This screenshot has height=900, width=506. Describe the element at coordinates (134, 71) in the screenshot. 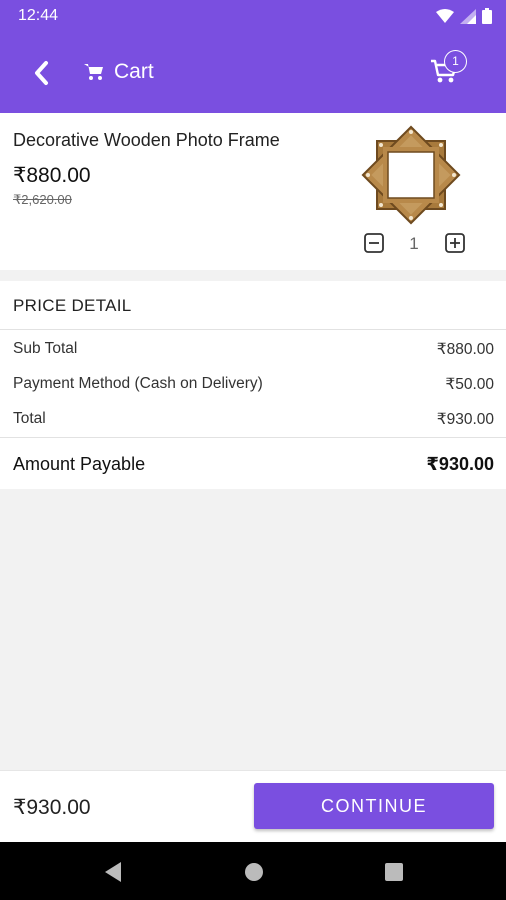

I see `page-title: Cart` at that location.